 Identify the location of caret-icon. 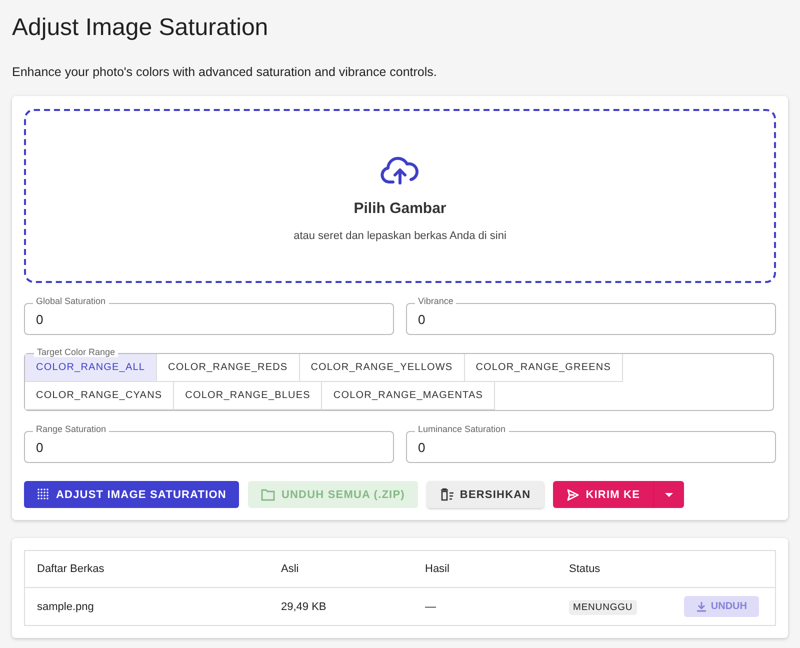
(669, 495).